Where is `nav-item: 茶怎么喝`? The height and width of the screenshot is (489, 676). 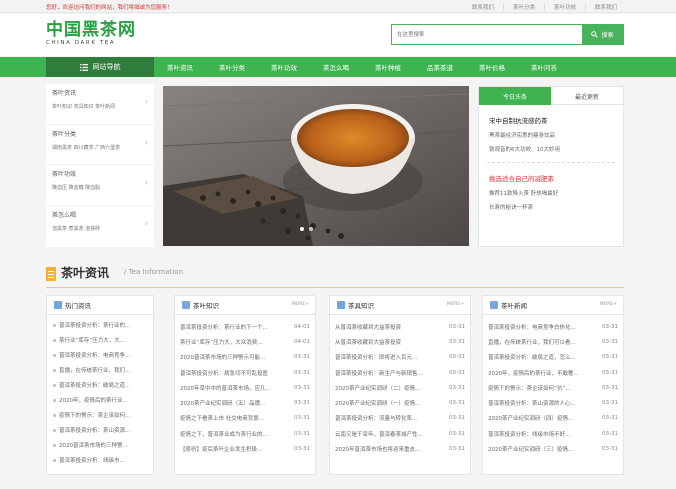
nav-item: 茶怎么喝 is located at coordinates (336, 67).